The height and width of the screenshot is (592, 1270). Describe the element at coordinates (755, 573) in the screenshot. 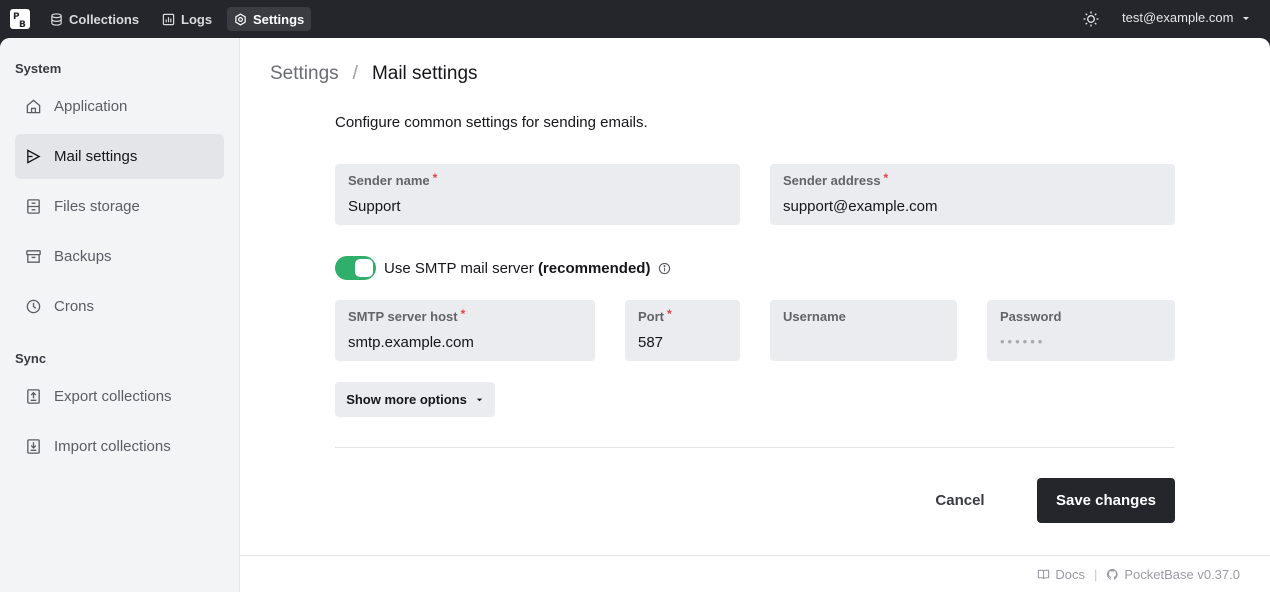

I see `footer: Docs | PocketBase v0.37.0` at that location.